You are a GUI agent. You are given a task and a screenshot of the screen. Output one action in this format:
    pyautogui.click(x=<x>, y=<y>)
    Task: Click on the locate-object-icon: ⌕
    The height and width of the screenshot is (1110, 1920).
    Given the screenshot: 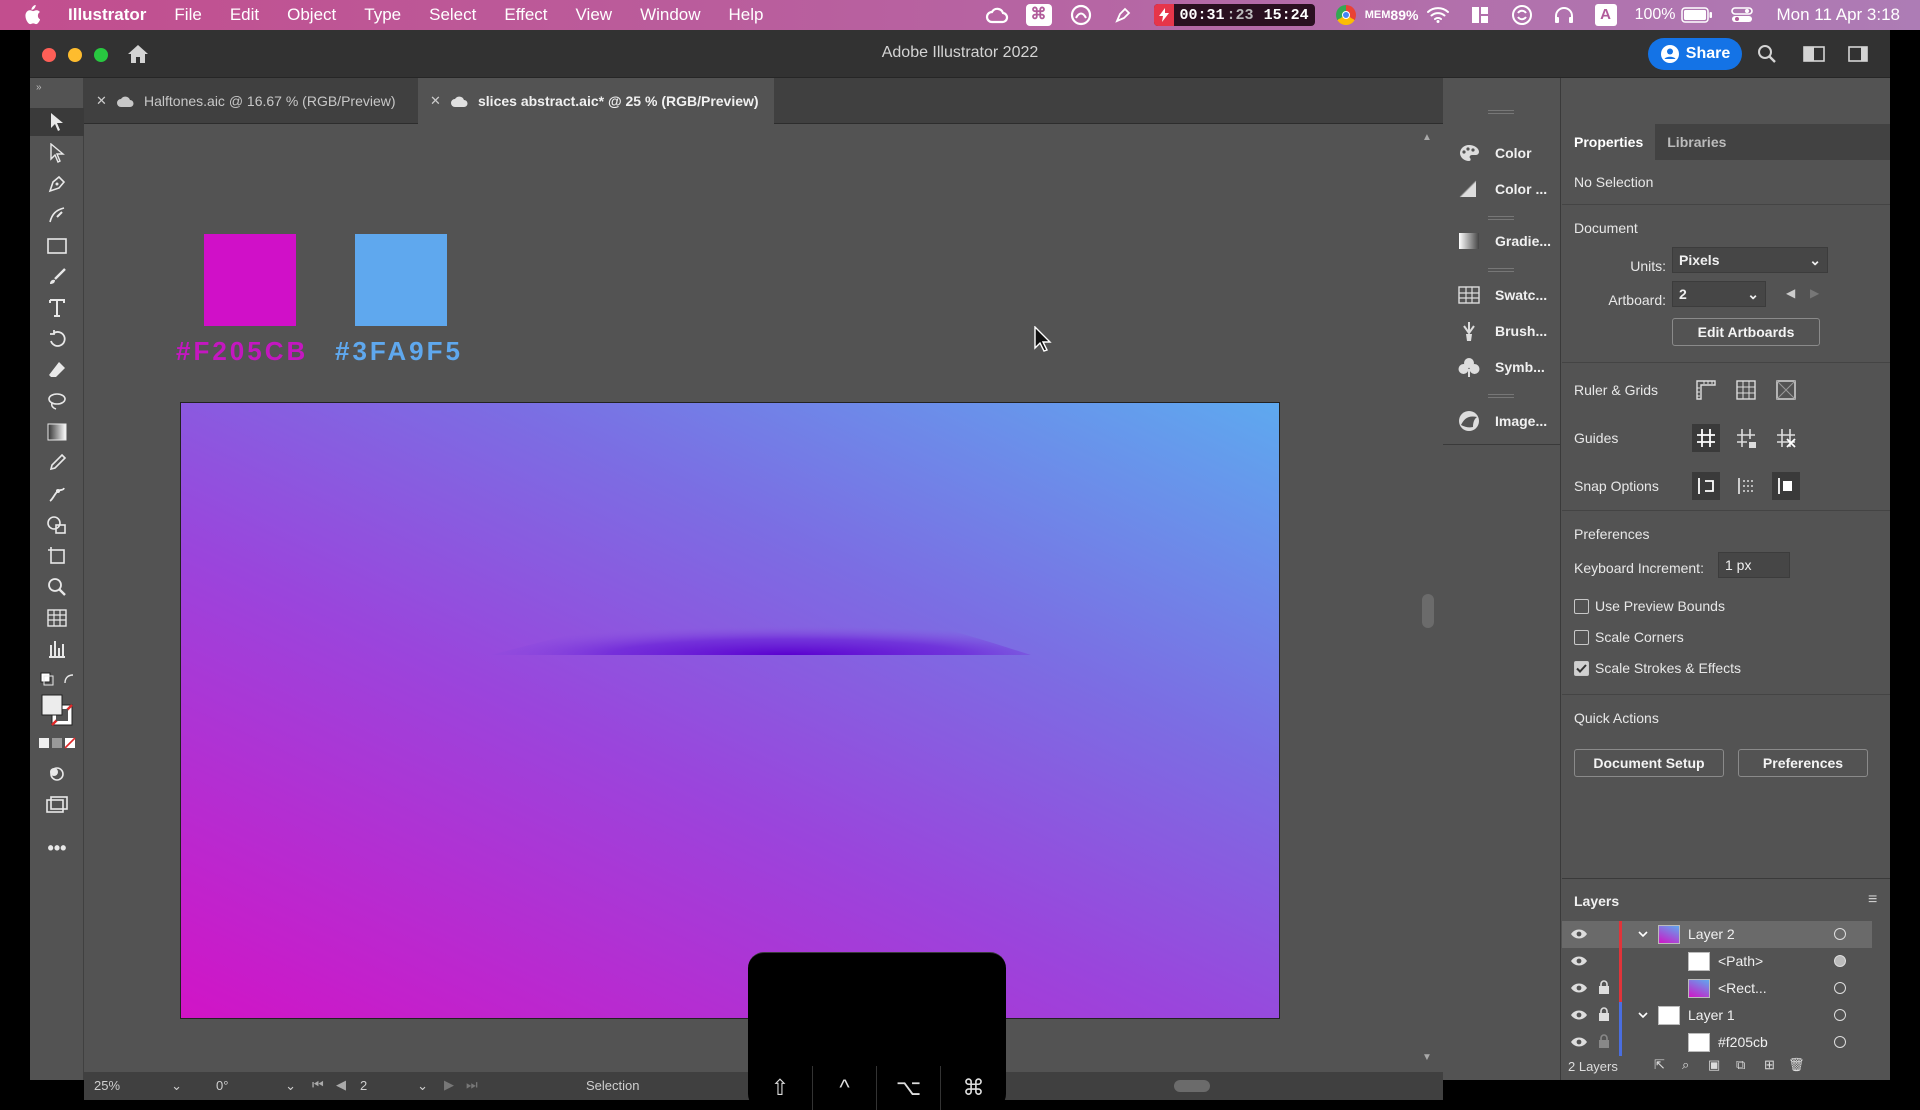 What is the action you would take?
    pyautogui.click(x=1685, y=1065)
    